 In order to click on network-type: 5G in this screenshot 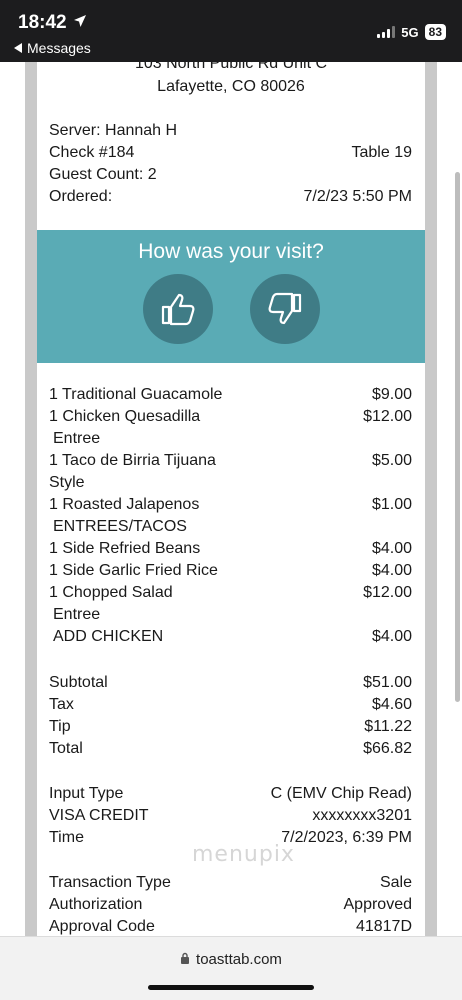, I will do `click(410, 32)`.